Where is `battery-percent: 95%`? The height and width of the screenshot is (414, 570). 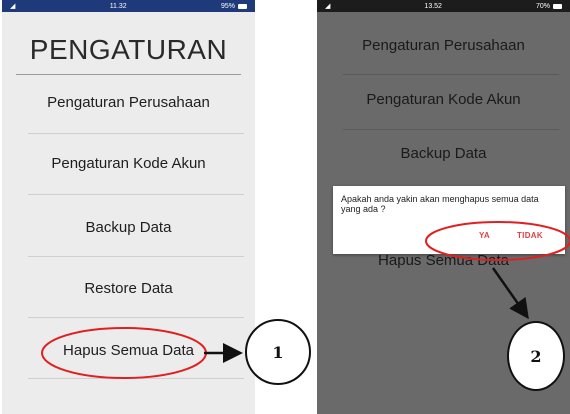
battery-percent: 95% is located at coordinates (227, 6).